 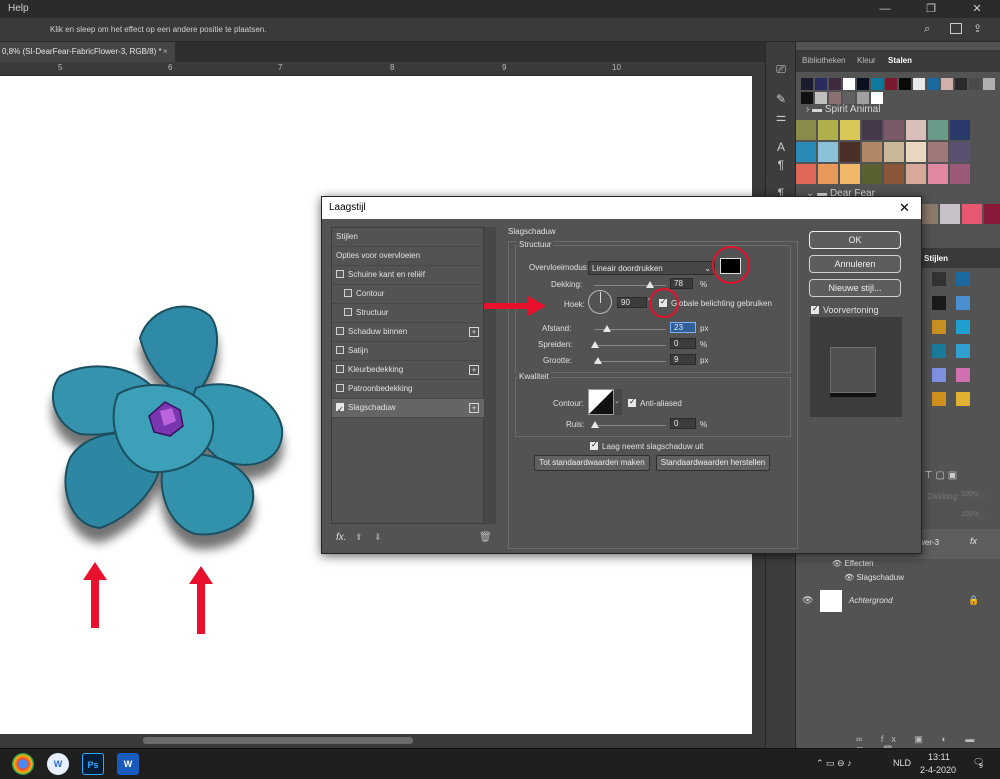 What do you see at coordinates (408, 351) in the screenshot?
I see `style-list-item: Satijn` at bounding box center [408, 351].